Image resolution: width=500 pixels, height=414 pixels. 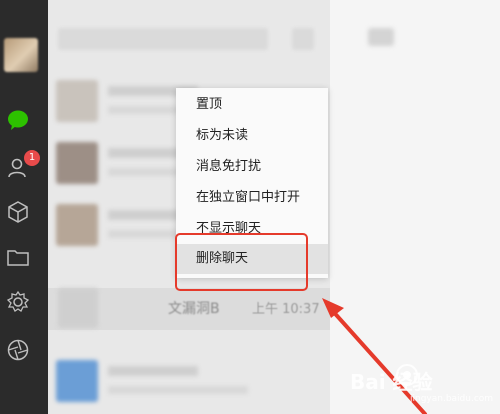 I want to click on paw-icon, so click(x=407, y=375).